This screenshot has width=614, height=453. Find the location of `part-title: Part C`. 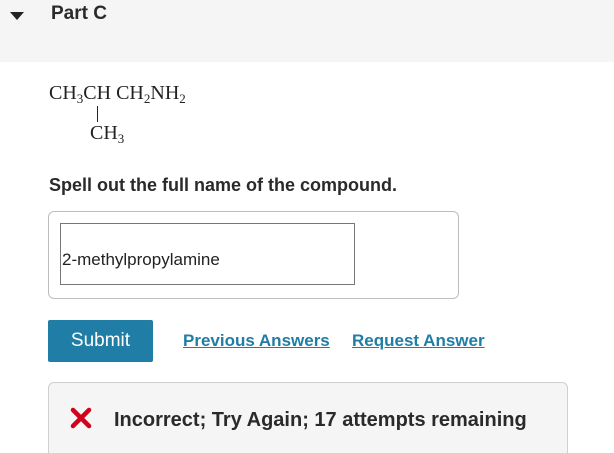

part-title: Part C is located at coordinates (79, 13).